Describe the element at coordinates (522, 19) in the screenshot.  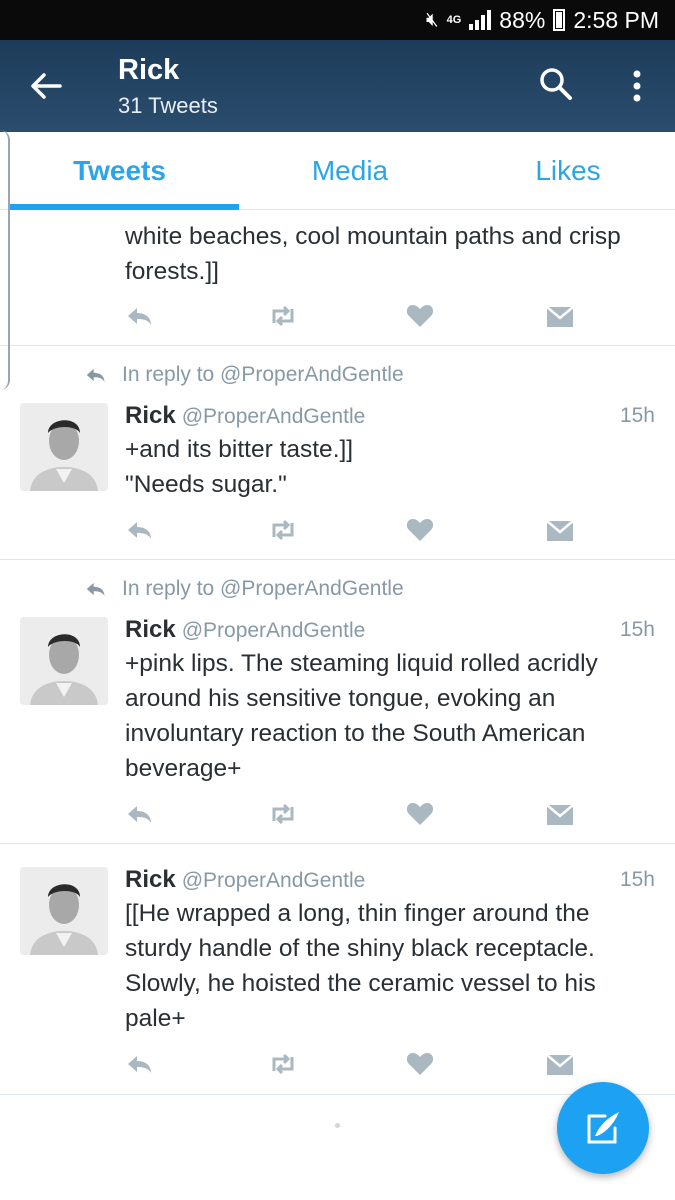
I see `battery-percent: 88%` at that location.